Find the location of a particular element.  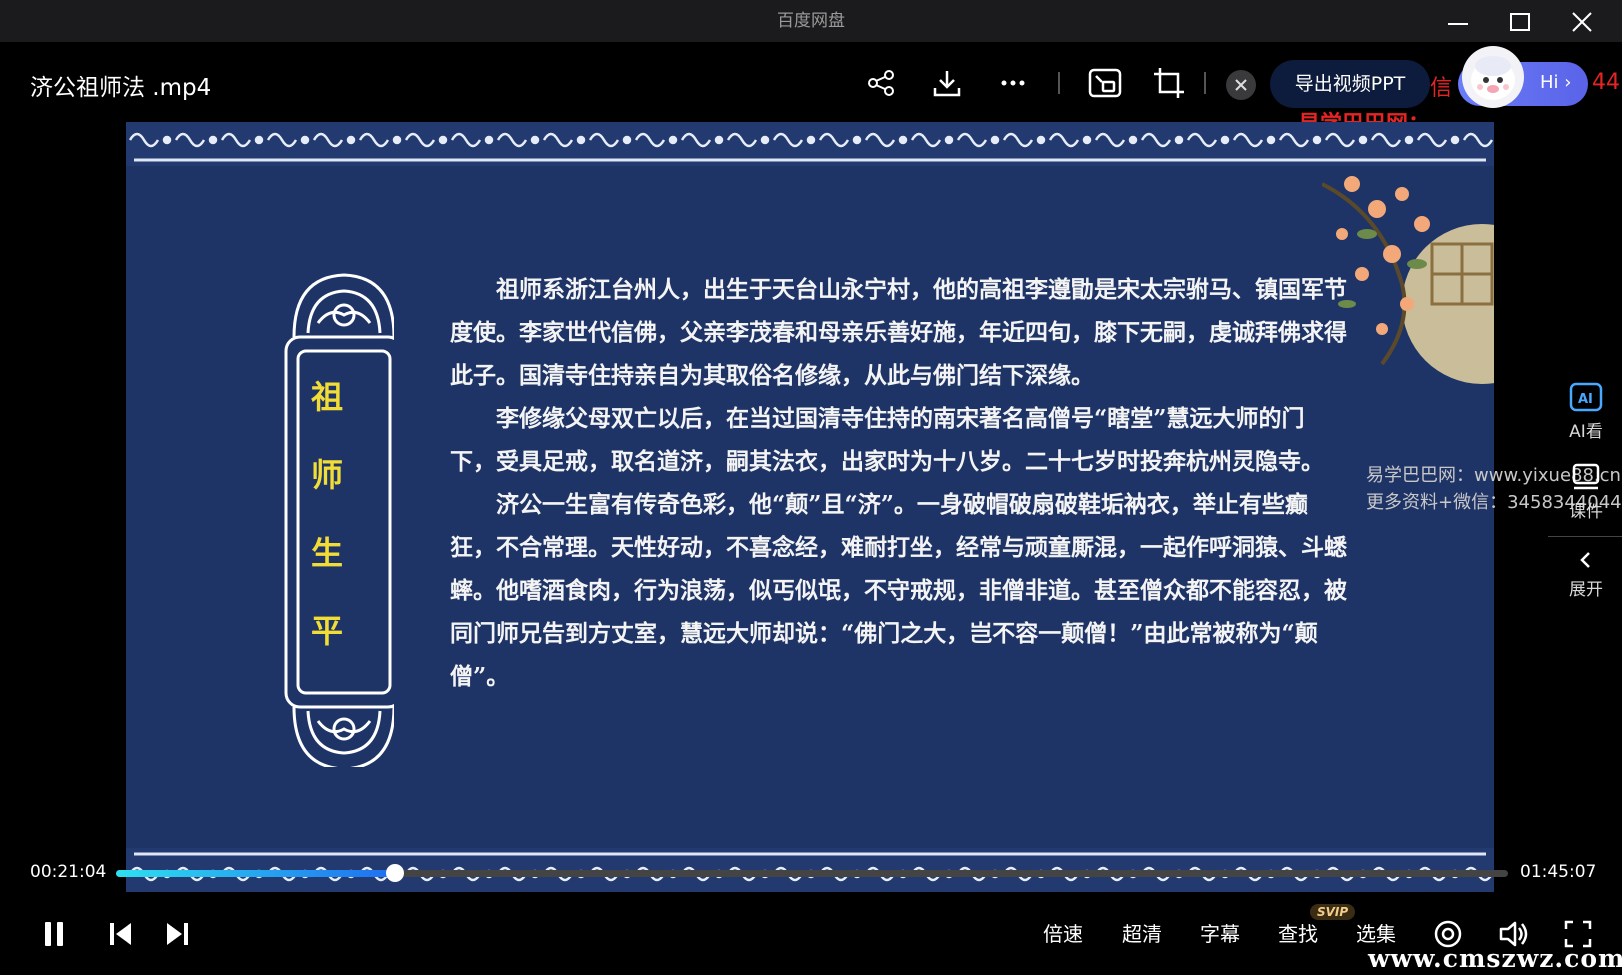

file-title: 济公祖师法 .mp4 is located at coordinates (121, 88).